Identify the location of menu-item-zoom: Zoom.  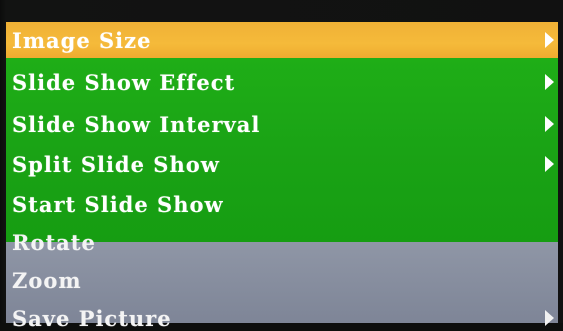
(282, 280).